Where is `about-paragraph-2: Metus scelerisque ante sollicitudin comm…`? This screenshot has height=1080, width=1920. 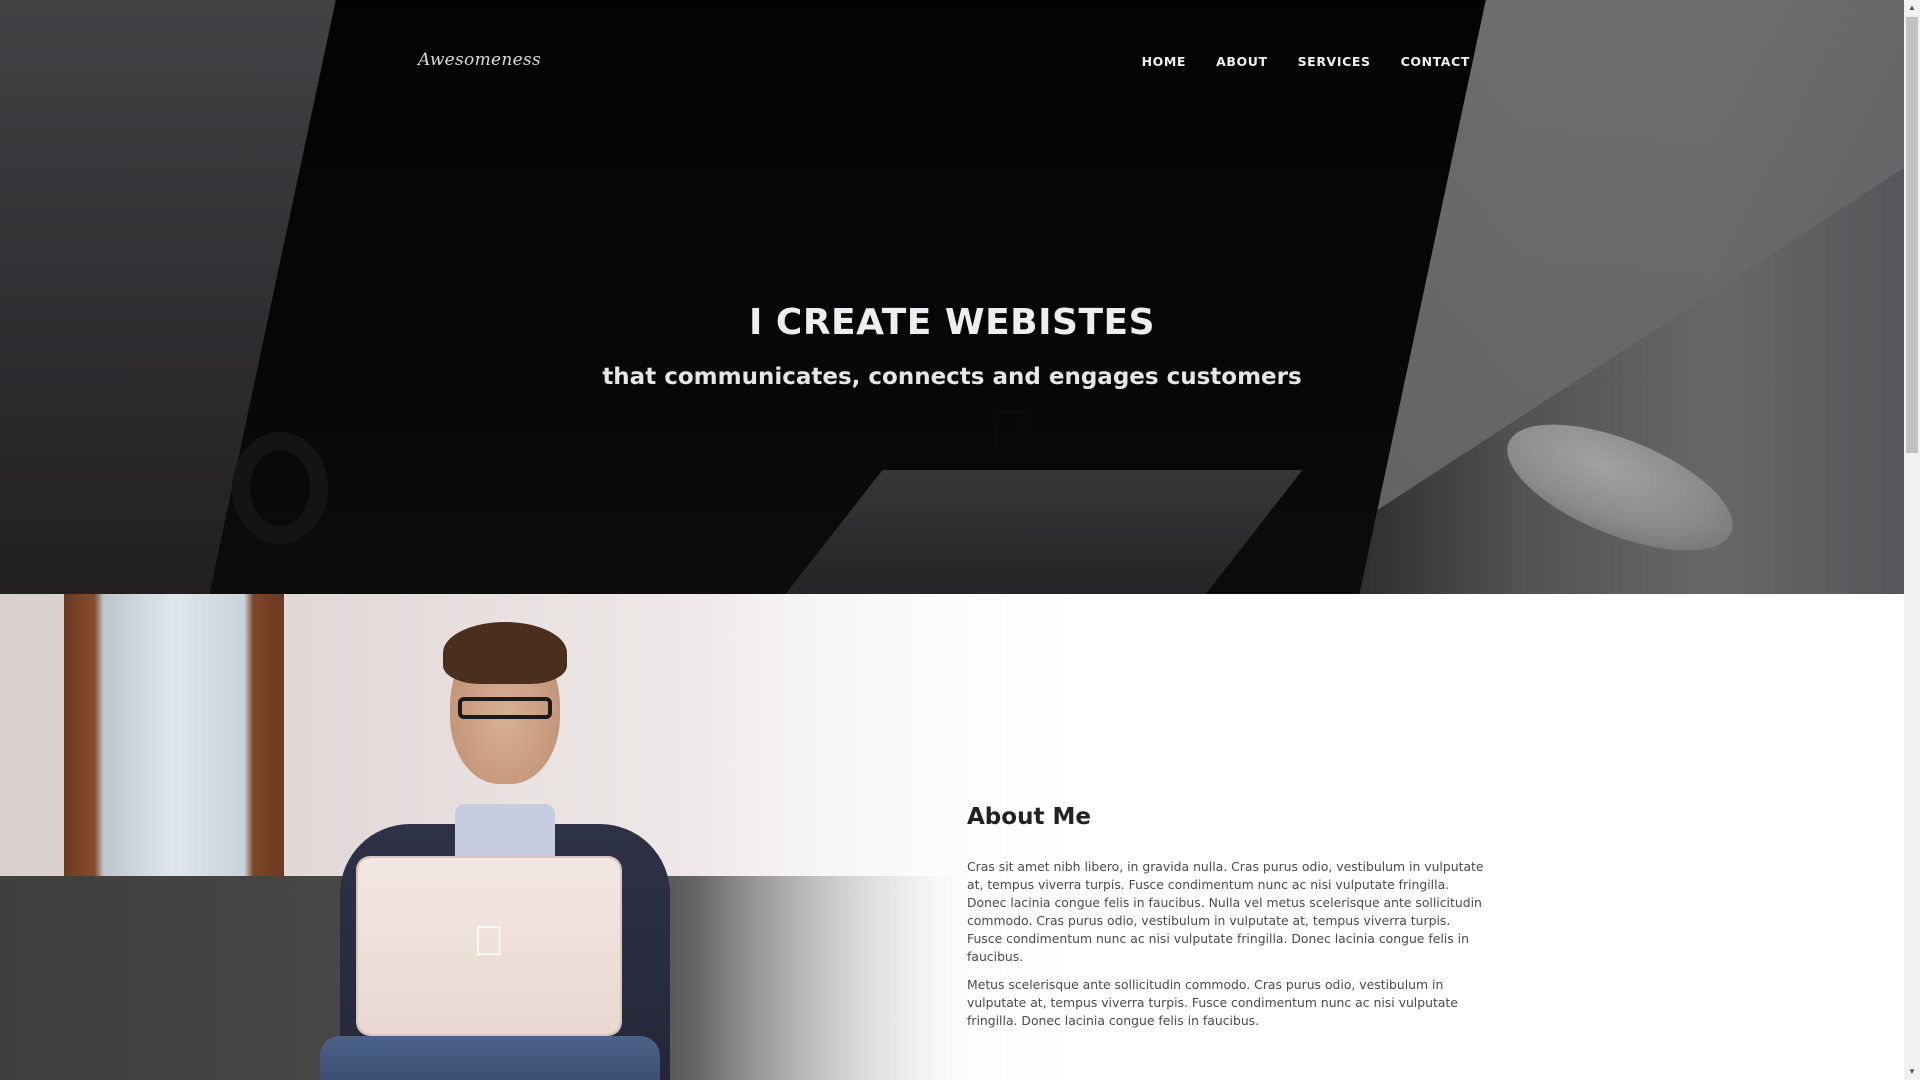
about-paragraph-2: Metus scelerisque ante sollicitudin comm… is located at coordinates (1212, 1002).